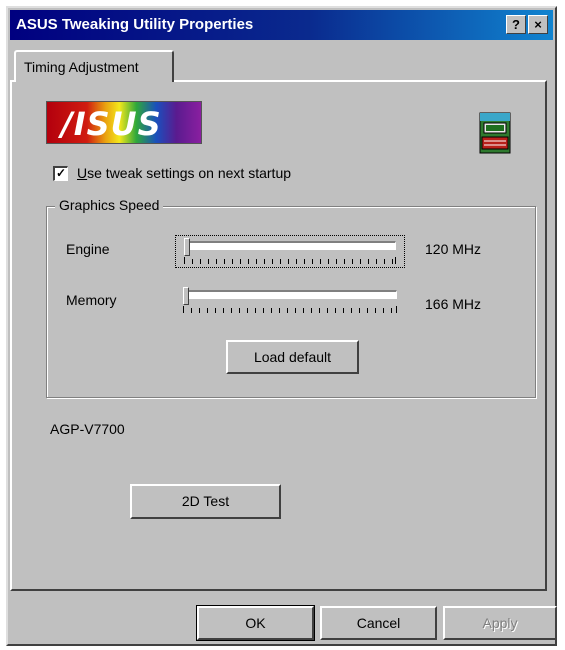  Describe the element at coordinates (183, 309) in the screenshot. I see `memory-tick-start` at that location.